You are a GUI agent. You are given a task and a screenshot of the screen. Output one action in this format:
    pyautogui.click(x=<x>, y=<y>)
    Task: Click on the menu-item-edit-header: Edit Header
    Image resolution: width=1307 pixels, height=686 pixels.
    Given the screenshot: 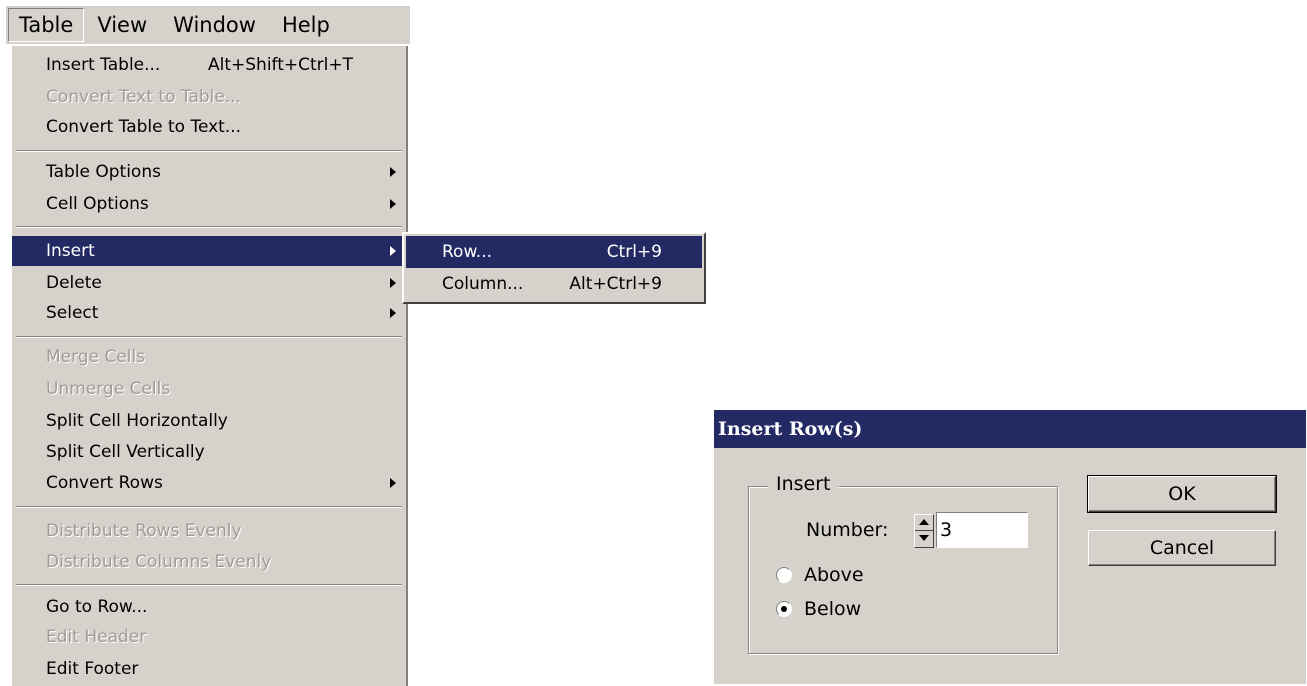 What is the action you would take?
    pyautogui.click(x=209, y=637)
    